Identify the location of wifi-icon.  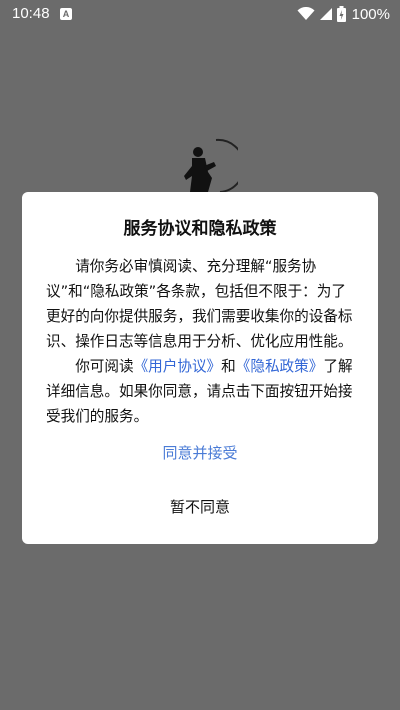
(306, 13).